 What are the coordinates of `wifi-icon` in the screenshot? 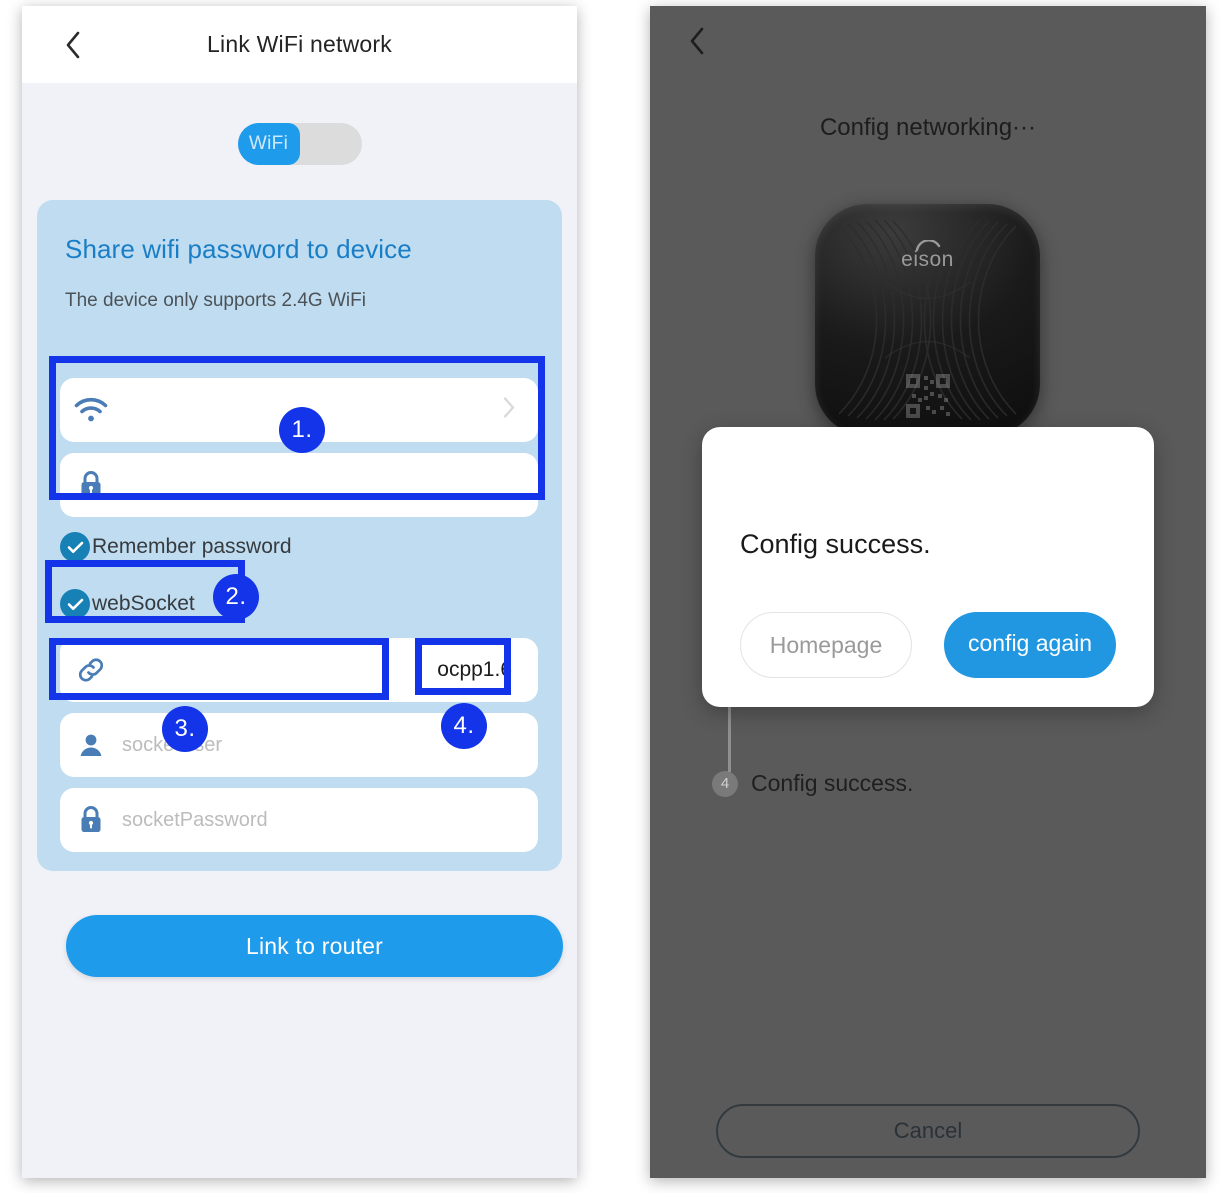 It's located at (91, 410).